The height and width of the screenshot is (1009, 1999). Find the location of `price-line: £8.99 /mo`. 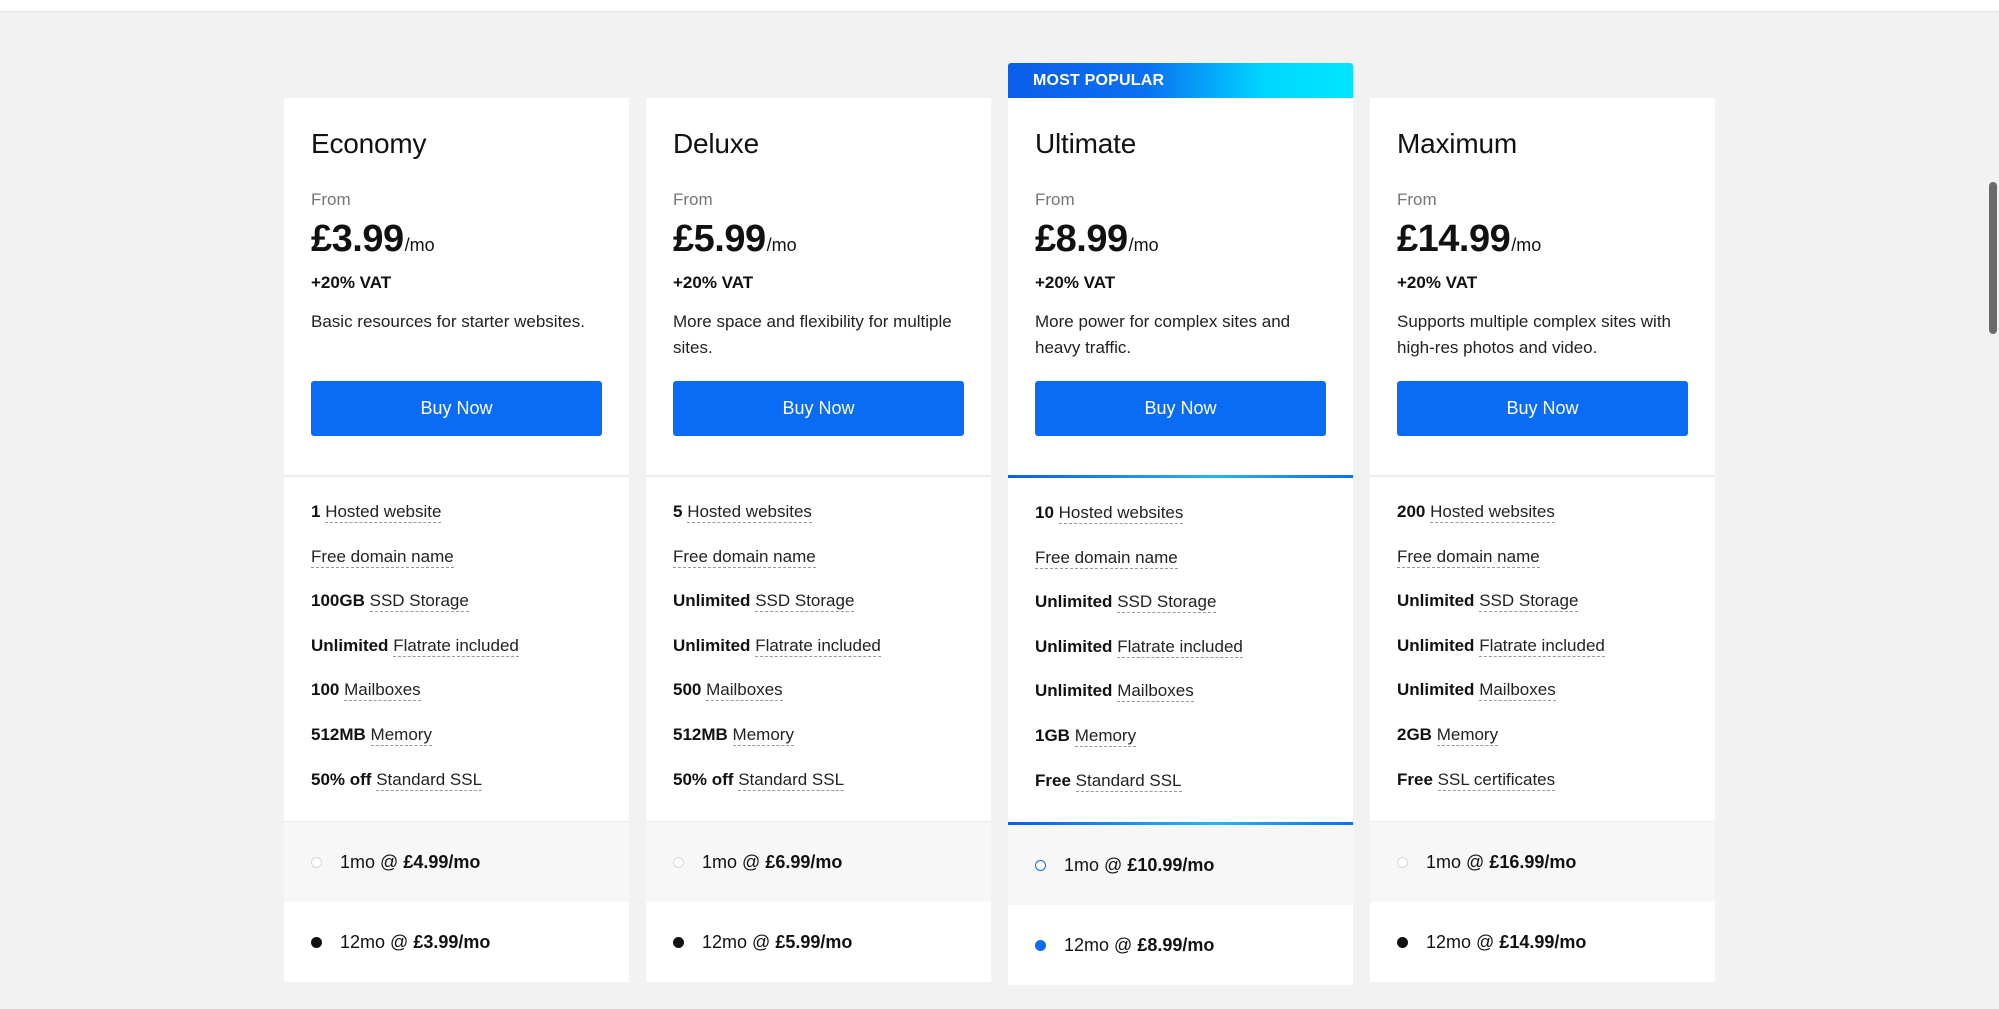

price-line: £8.99 /mo is located at coordinates (1180, 239).